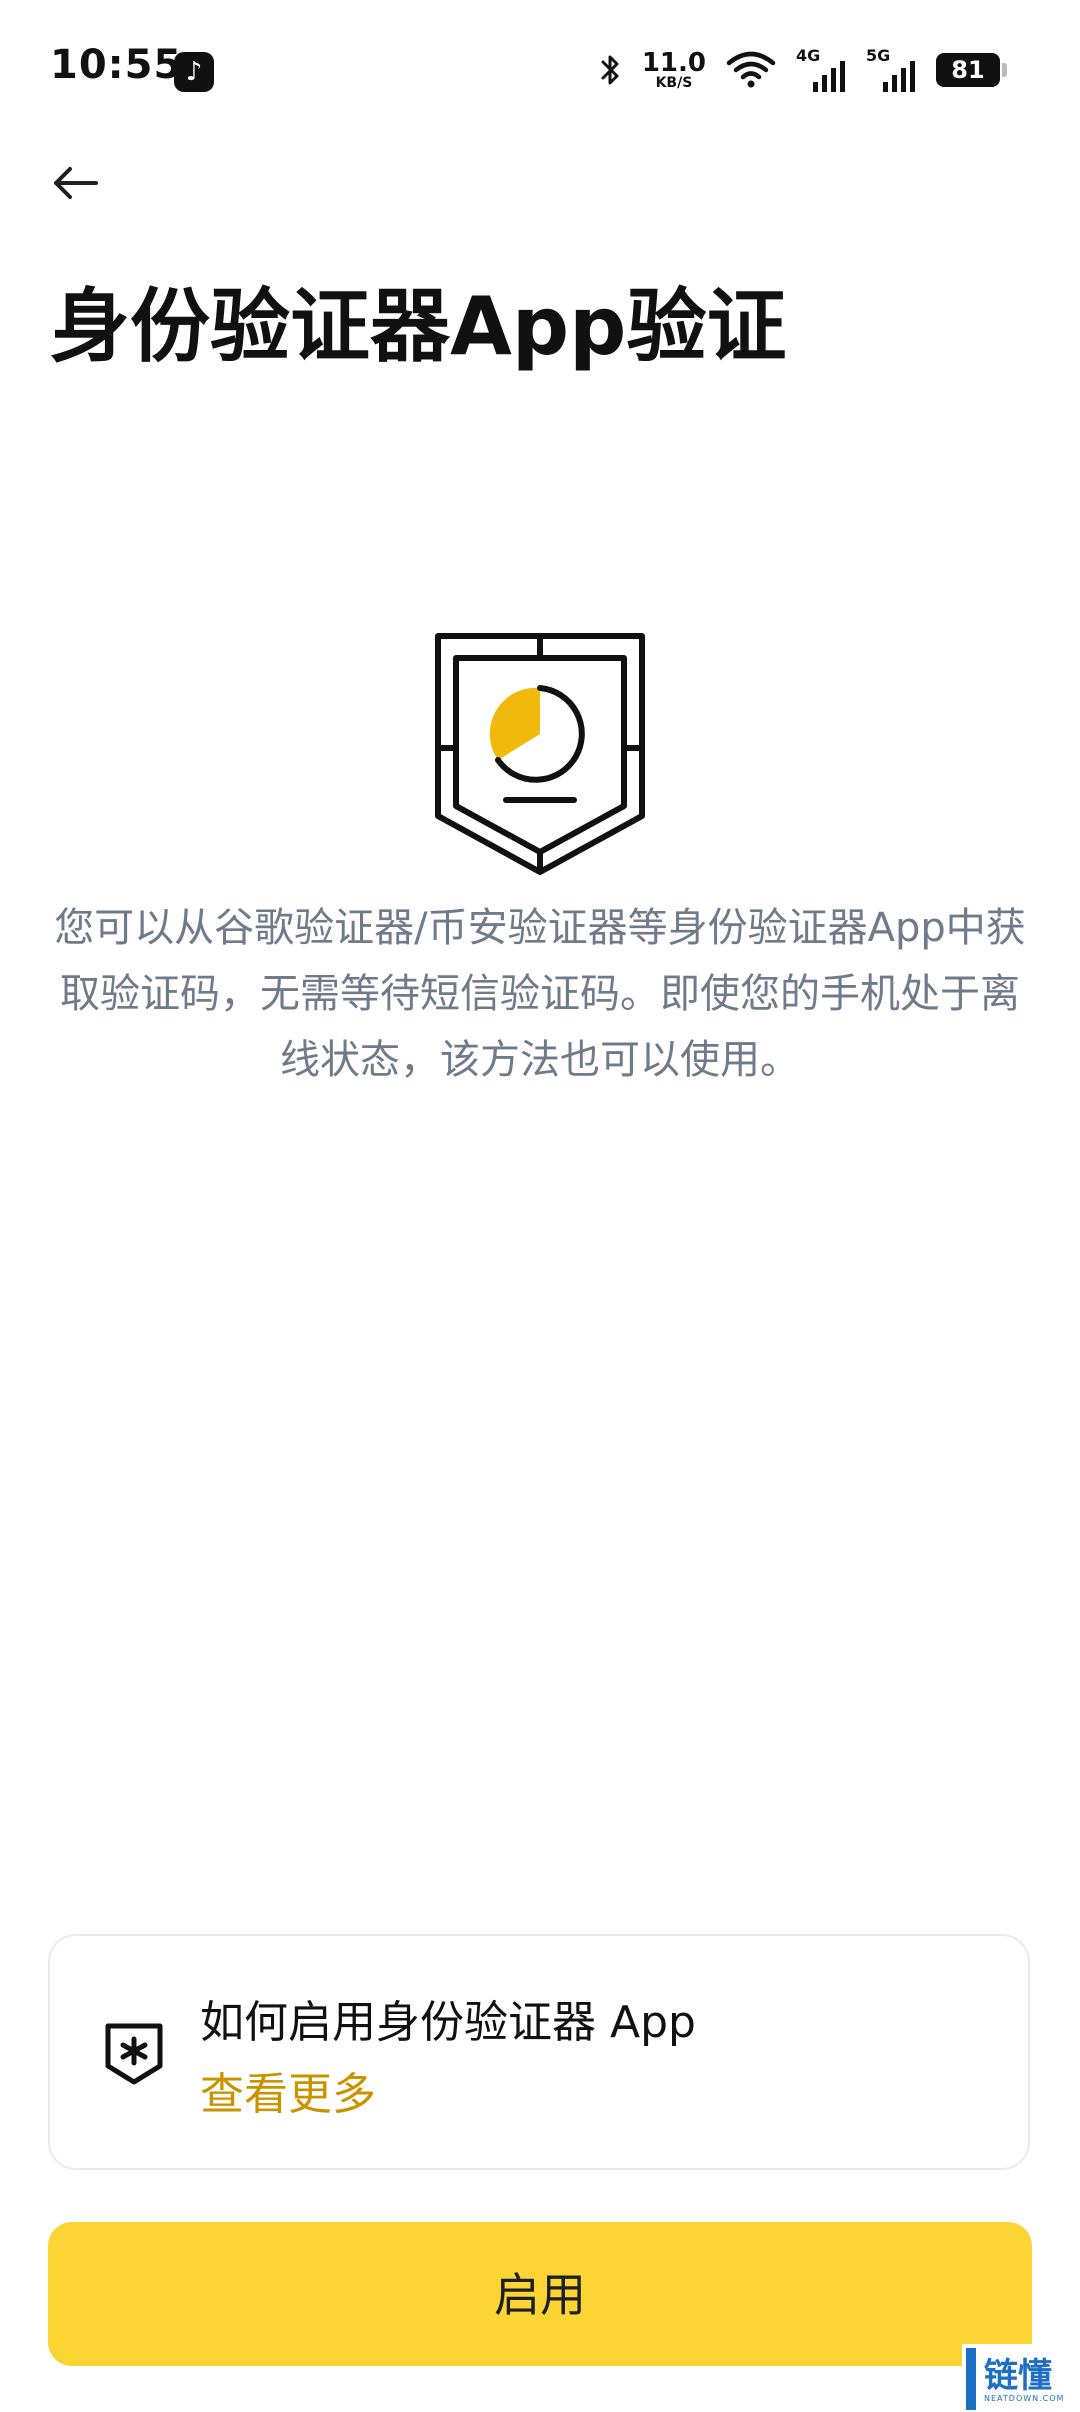 The width and height of the screenshot is (1080, 2412). What do you see at coordinates (134, 2054) in the screenshot?
I see `shield-asterisk-icon` at bounding box center [134, 2054].